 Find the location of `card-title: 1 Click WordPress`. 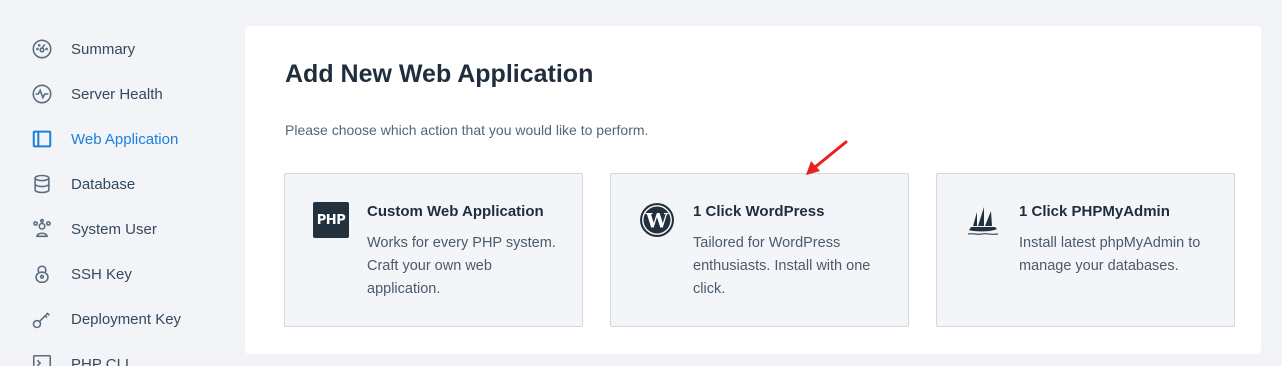

card-title: 1 Click WordPress is located at coordinates (759, 211).